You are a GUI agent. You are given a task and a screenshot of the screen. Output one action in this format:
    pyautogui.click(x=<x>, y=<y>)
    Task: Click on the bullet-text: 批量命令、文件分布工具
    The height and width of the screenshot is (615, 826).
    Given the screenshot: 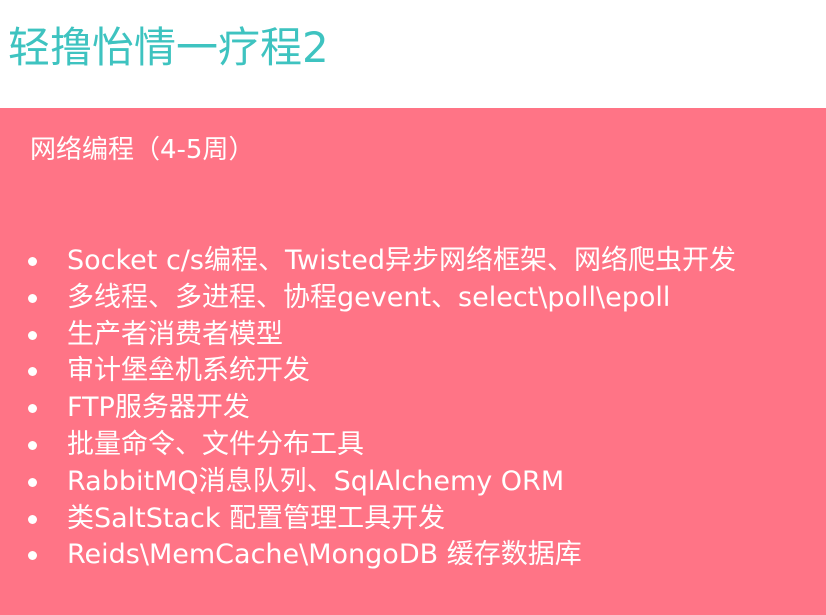 What is the action you would take?
    pyautogui.click(x=215, y=444)
    